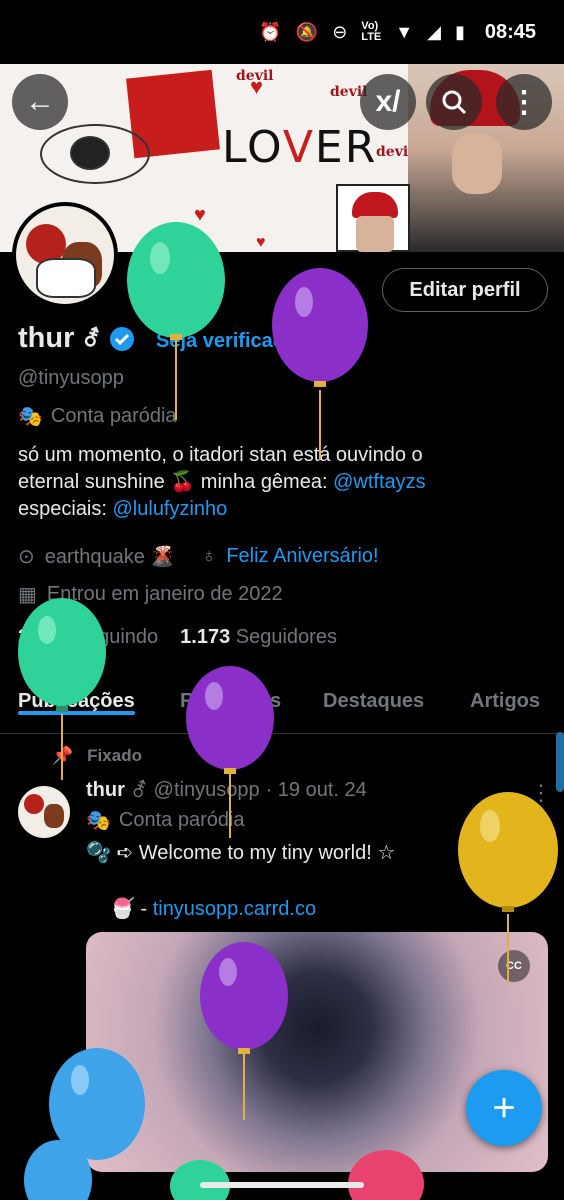 This screenshot has height=1200, width=564. Describe the element at coordinates (282, 707) in the screenshot. I see `profile-tabs: Publicações Respostas Destaques Artigos` at that location.